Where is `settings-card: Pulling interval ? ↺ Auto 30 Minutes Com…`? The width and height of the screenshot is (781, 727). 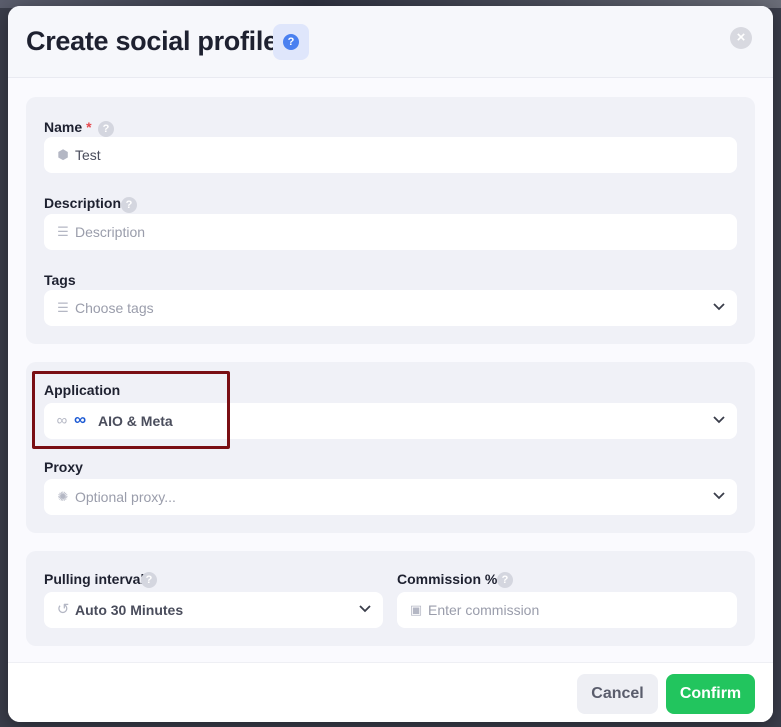
settings-card: Pulling interval ? ↺ Auto 30 Minutes Com… is located at coordinates (390, 598).